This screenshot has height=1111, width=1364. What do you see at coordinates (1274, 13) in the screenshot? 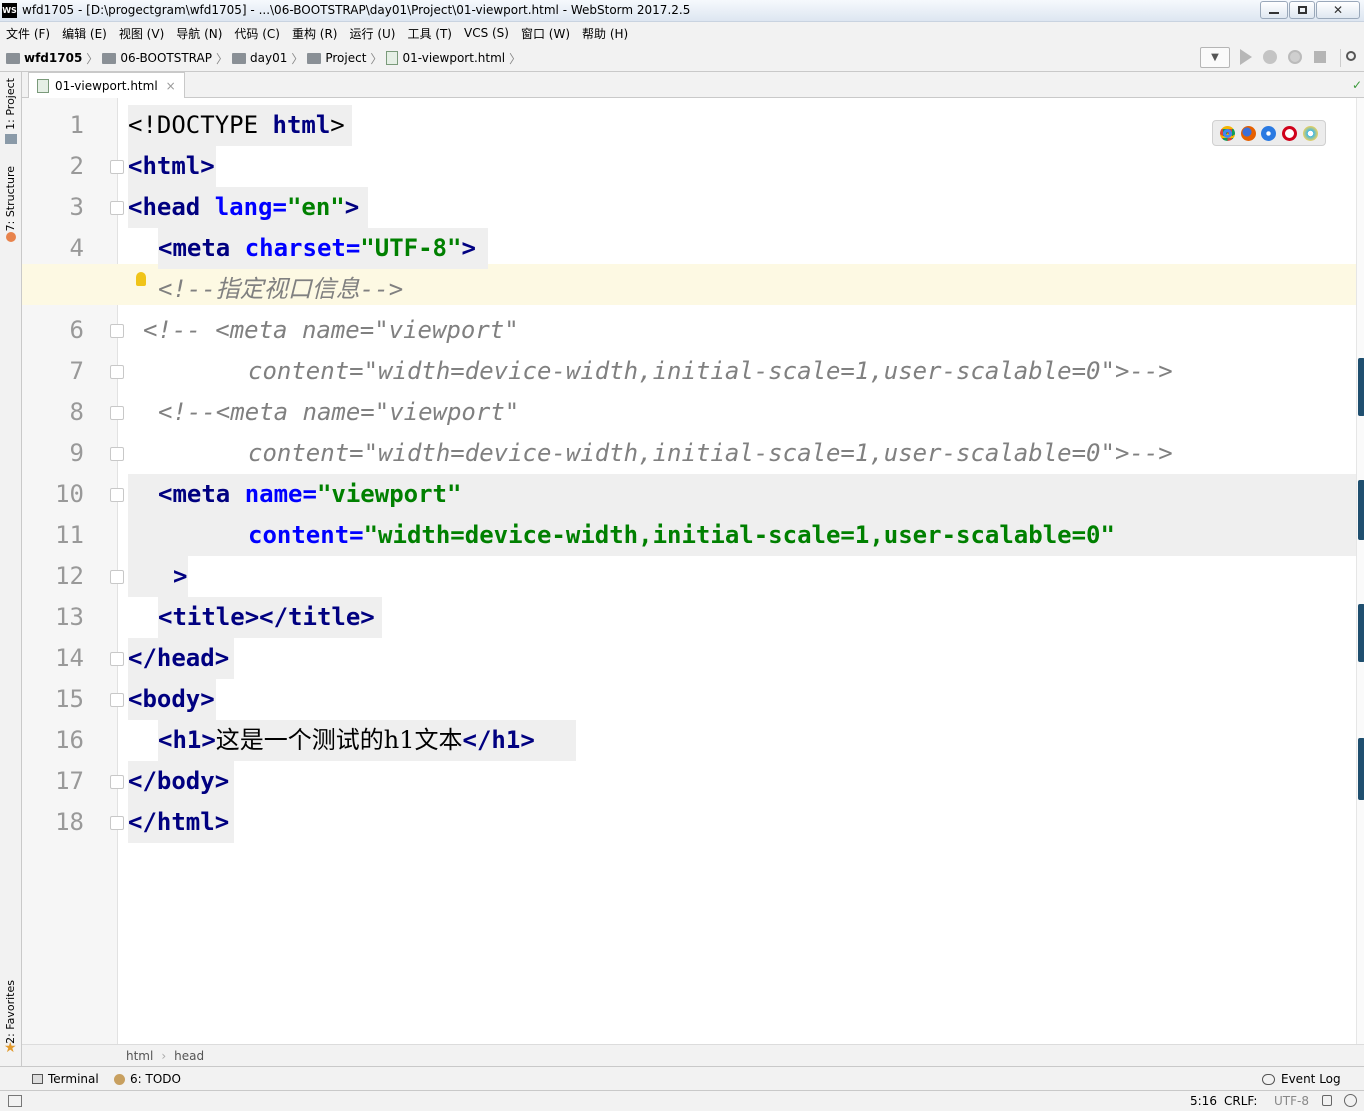
I see `minimize-icon` at bounding box center [1274, 13].